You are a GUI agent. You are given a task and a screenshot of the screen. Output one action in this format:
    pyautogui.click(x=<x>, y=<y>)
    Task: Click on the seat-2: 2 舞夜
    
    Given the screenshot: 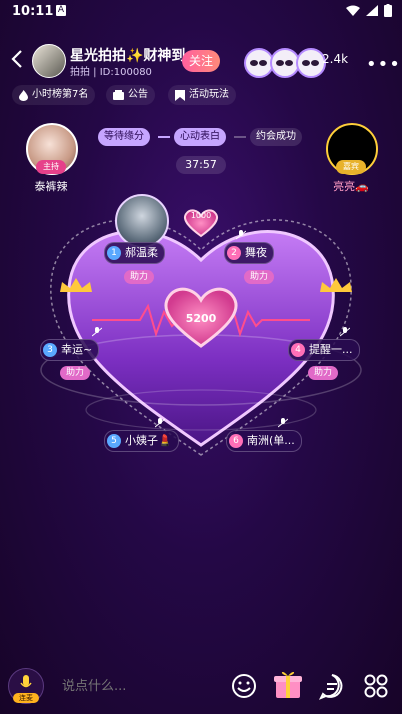 What is the action you would take?
    pyautogui.click(x=249, y=253)
    